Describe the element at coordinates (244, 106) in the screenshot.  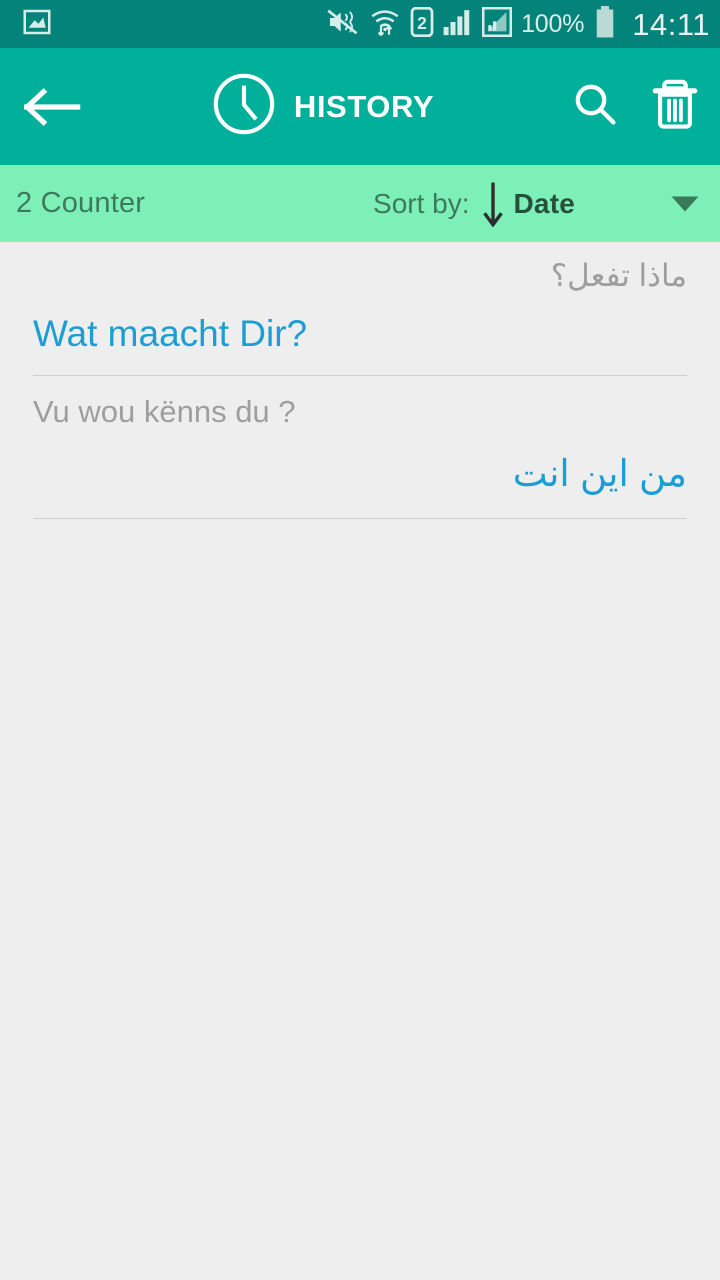
I see `clock-icon` at that location.